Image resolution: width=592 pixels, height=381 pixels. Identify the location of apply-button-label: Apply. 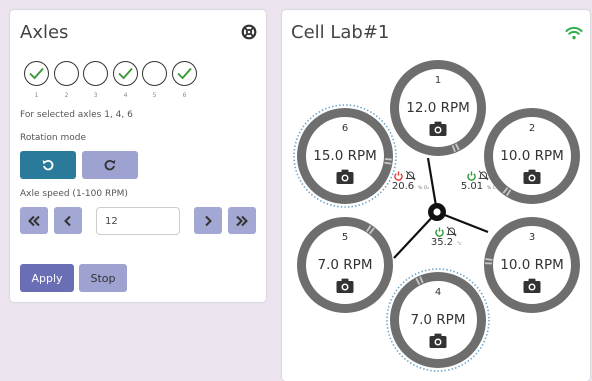
(47, 278).